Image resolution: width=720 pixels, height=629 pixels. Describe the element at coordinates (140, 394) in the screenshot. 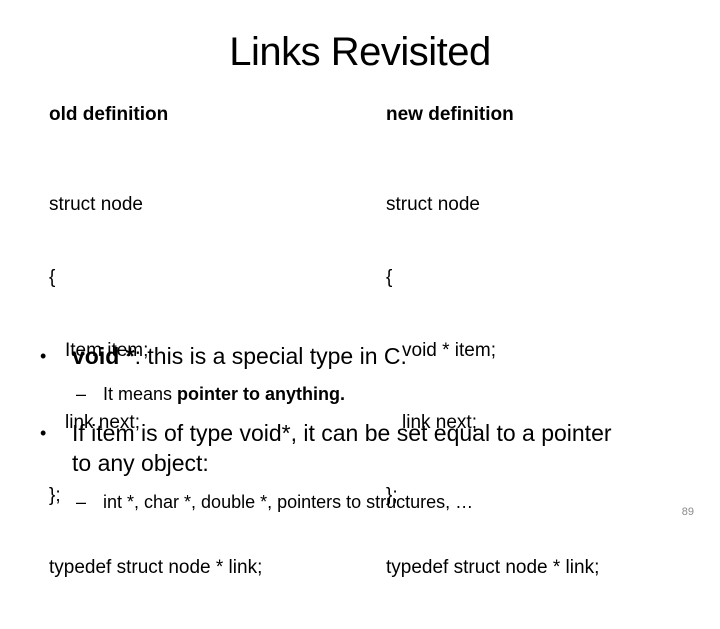

I see `sub-bullet-text: It means` at that location.